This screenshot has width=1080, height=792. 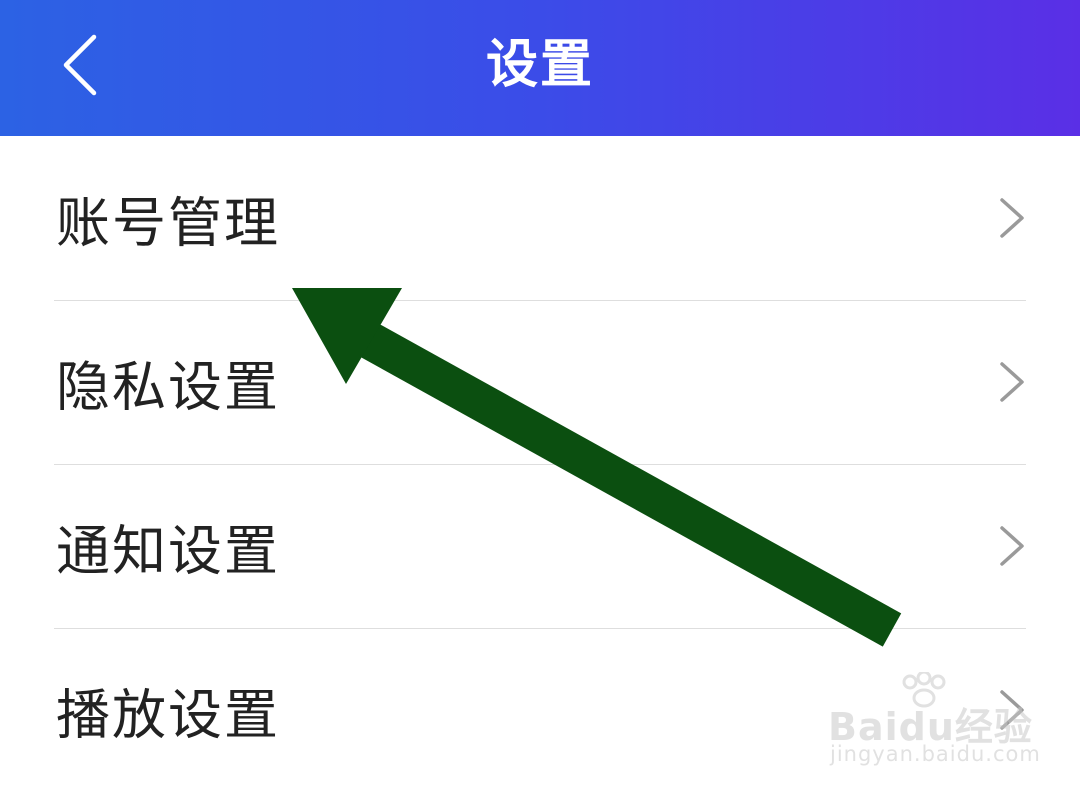 I want to click on settings-item-label: 账号管理, so click(x=168, y=223).